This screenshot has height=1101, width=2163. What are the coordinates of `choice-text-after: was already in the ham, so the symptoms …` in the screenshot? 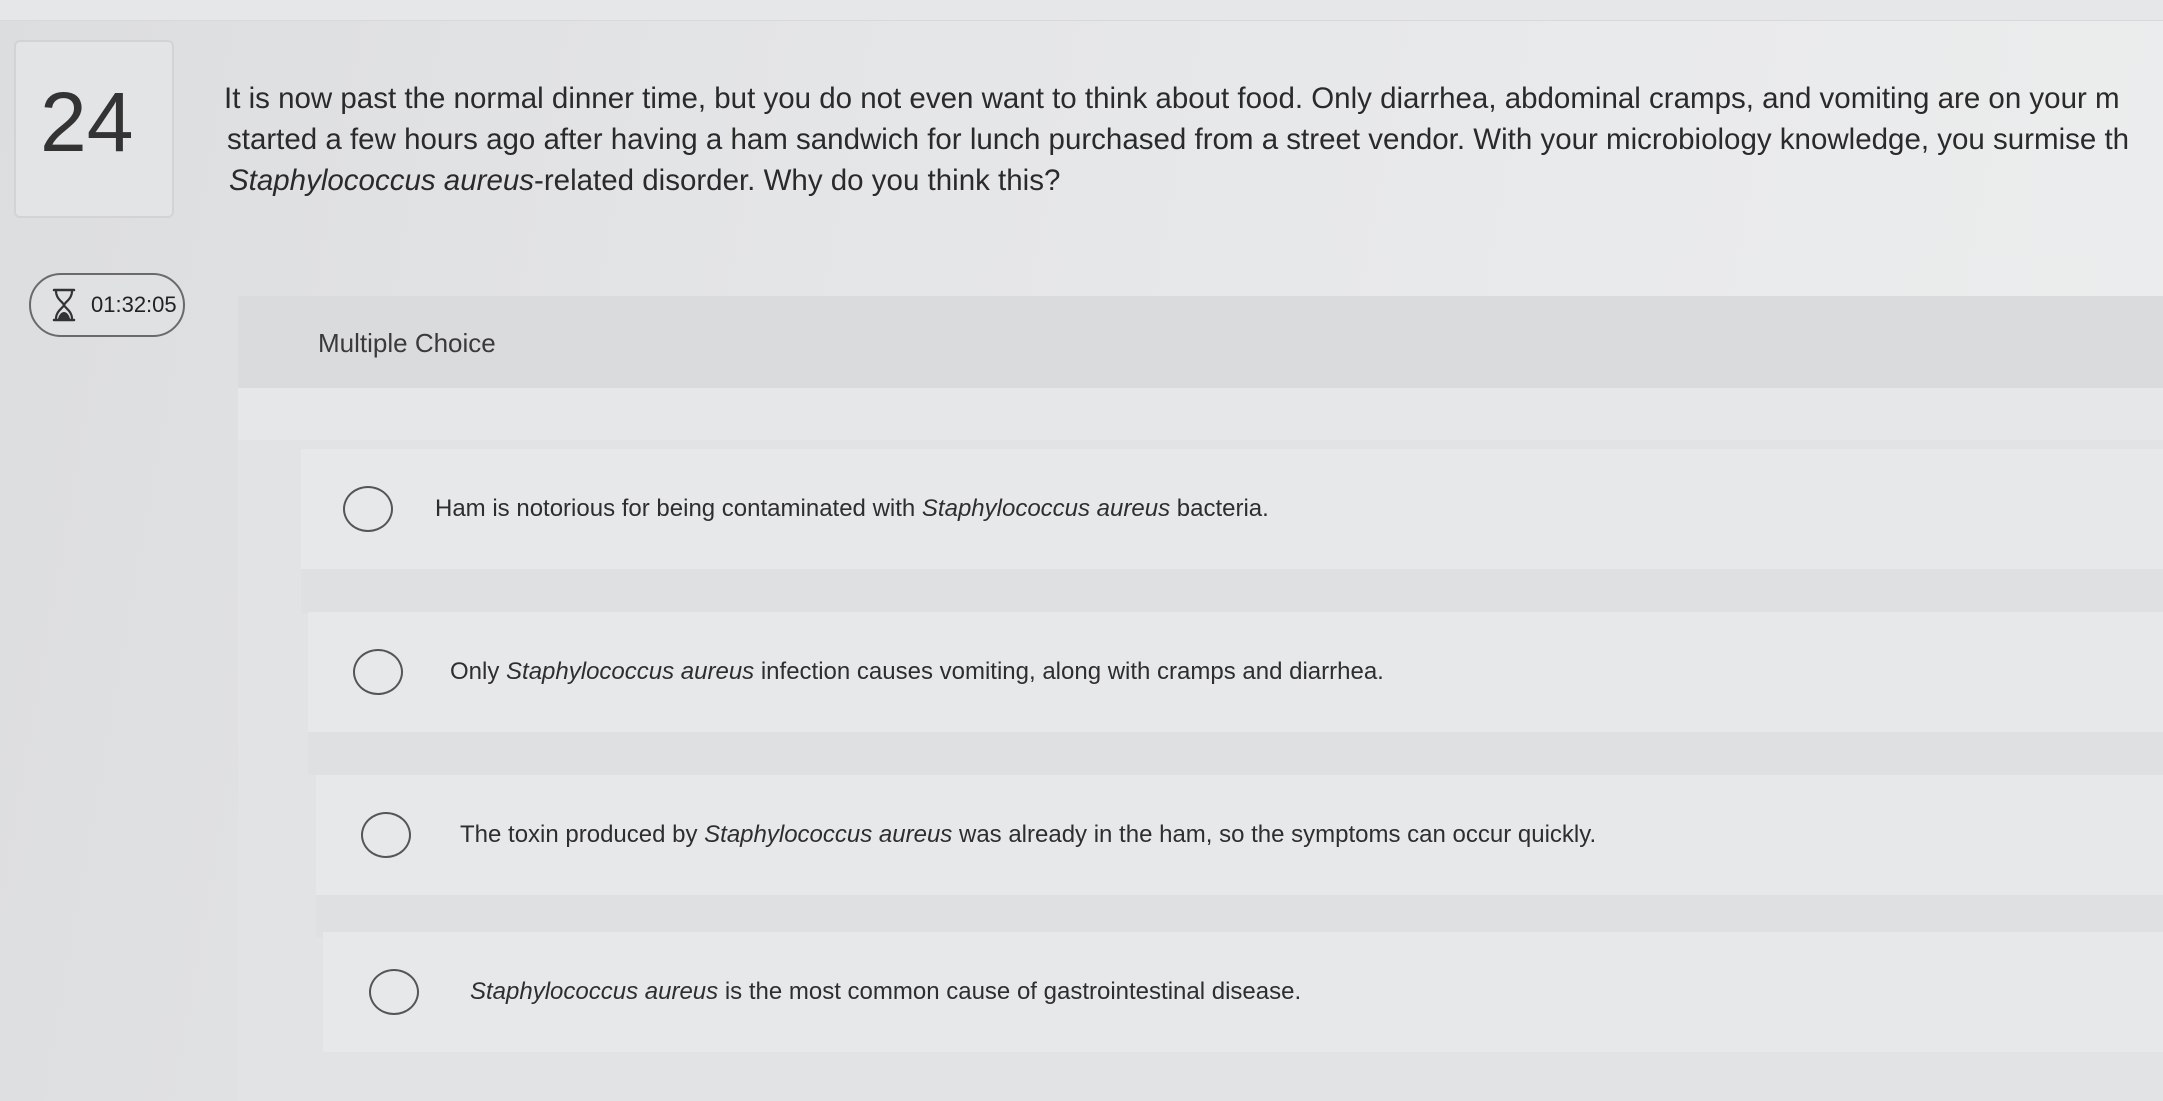 It's located at (1274, 834).